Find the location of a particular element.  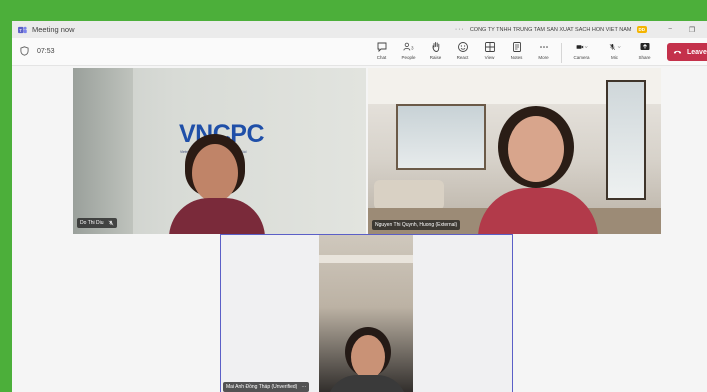

elapsed-time: 07:53 is located at coordinates (46, 51).